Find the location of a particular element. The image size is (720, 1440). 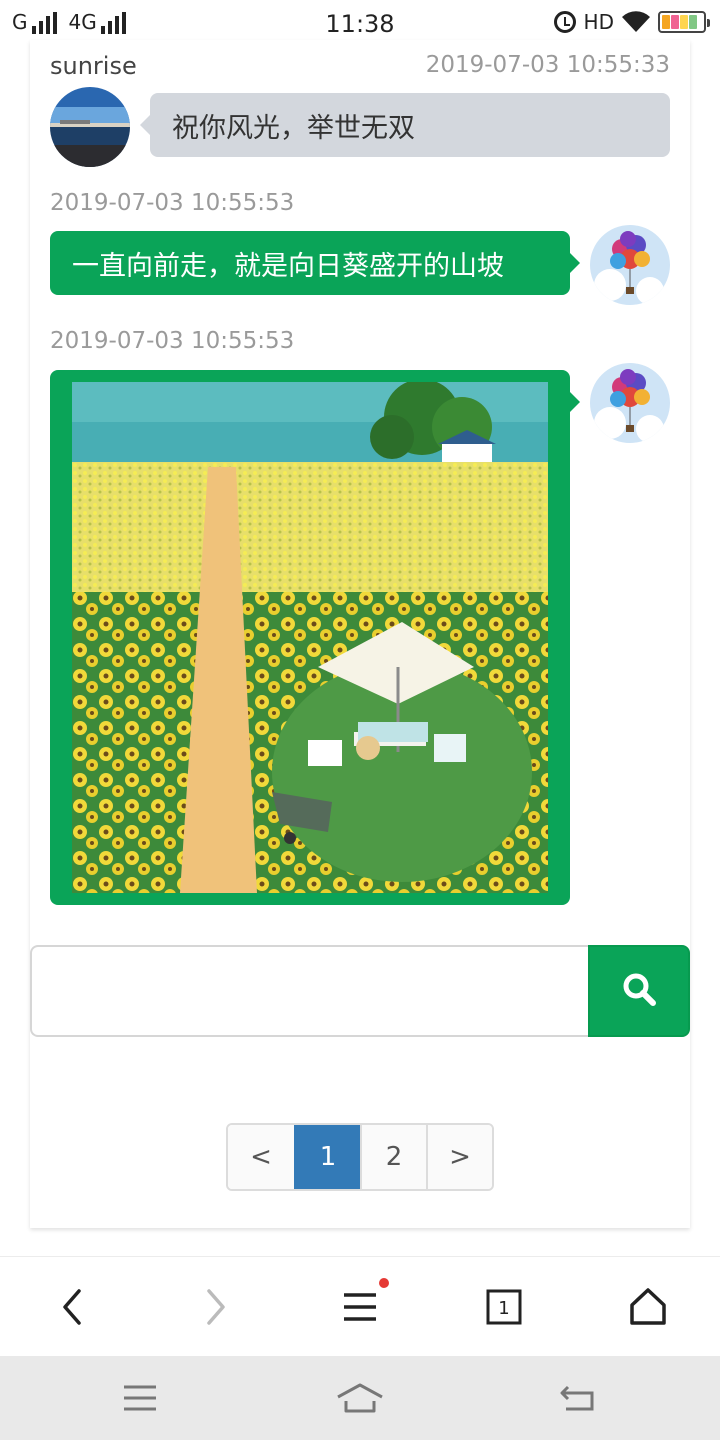

message-bubble-sent: 一直向前走，就是向日葵盛开的山坡 is located at coordinates (315, 263).